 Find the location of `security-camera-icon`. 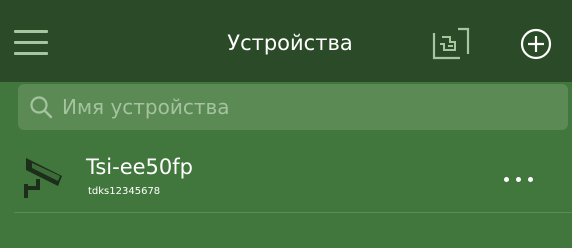

security-camera-icon is located at coordinates (43, 178).